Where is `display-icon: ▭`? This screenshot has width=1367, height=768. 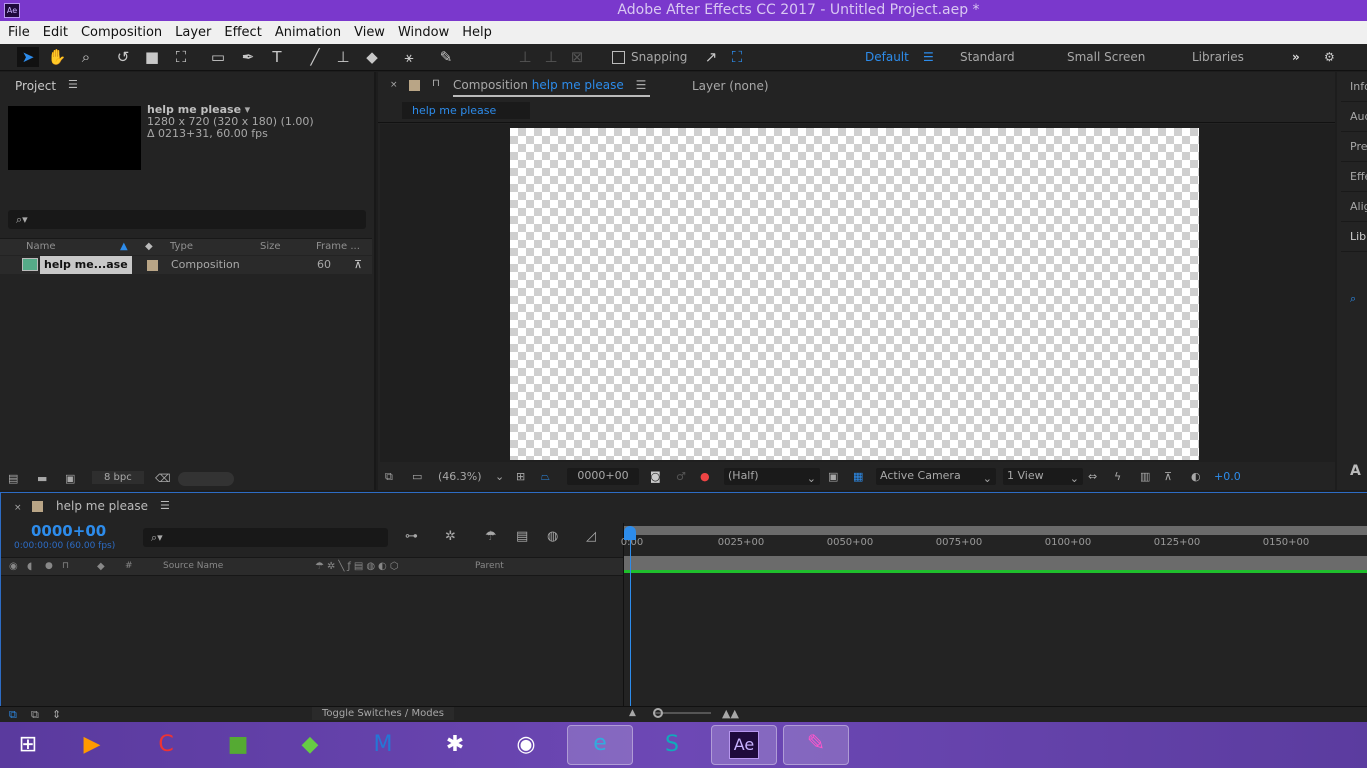
display-icon: ▭ is located at coordinates (417, 476).